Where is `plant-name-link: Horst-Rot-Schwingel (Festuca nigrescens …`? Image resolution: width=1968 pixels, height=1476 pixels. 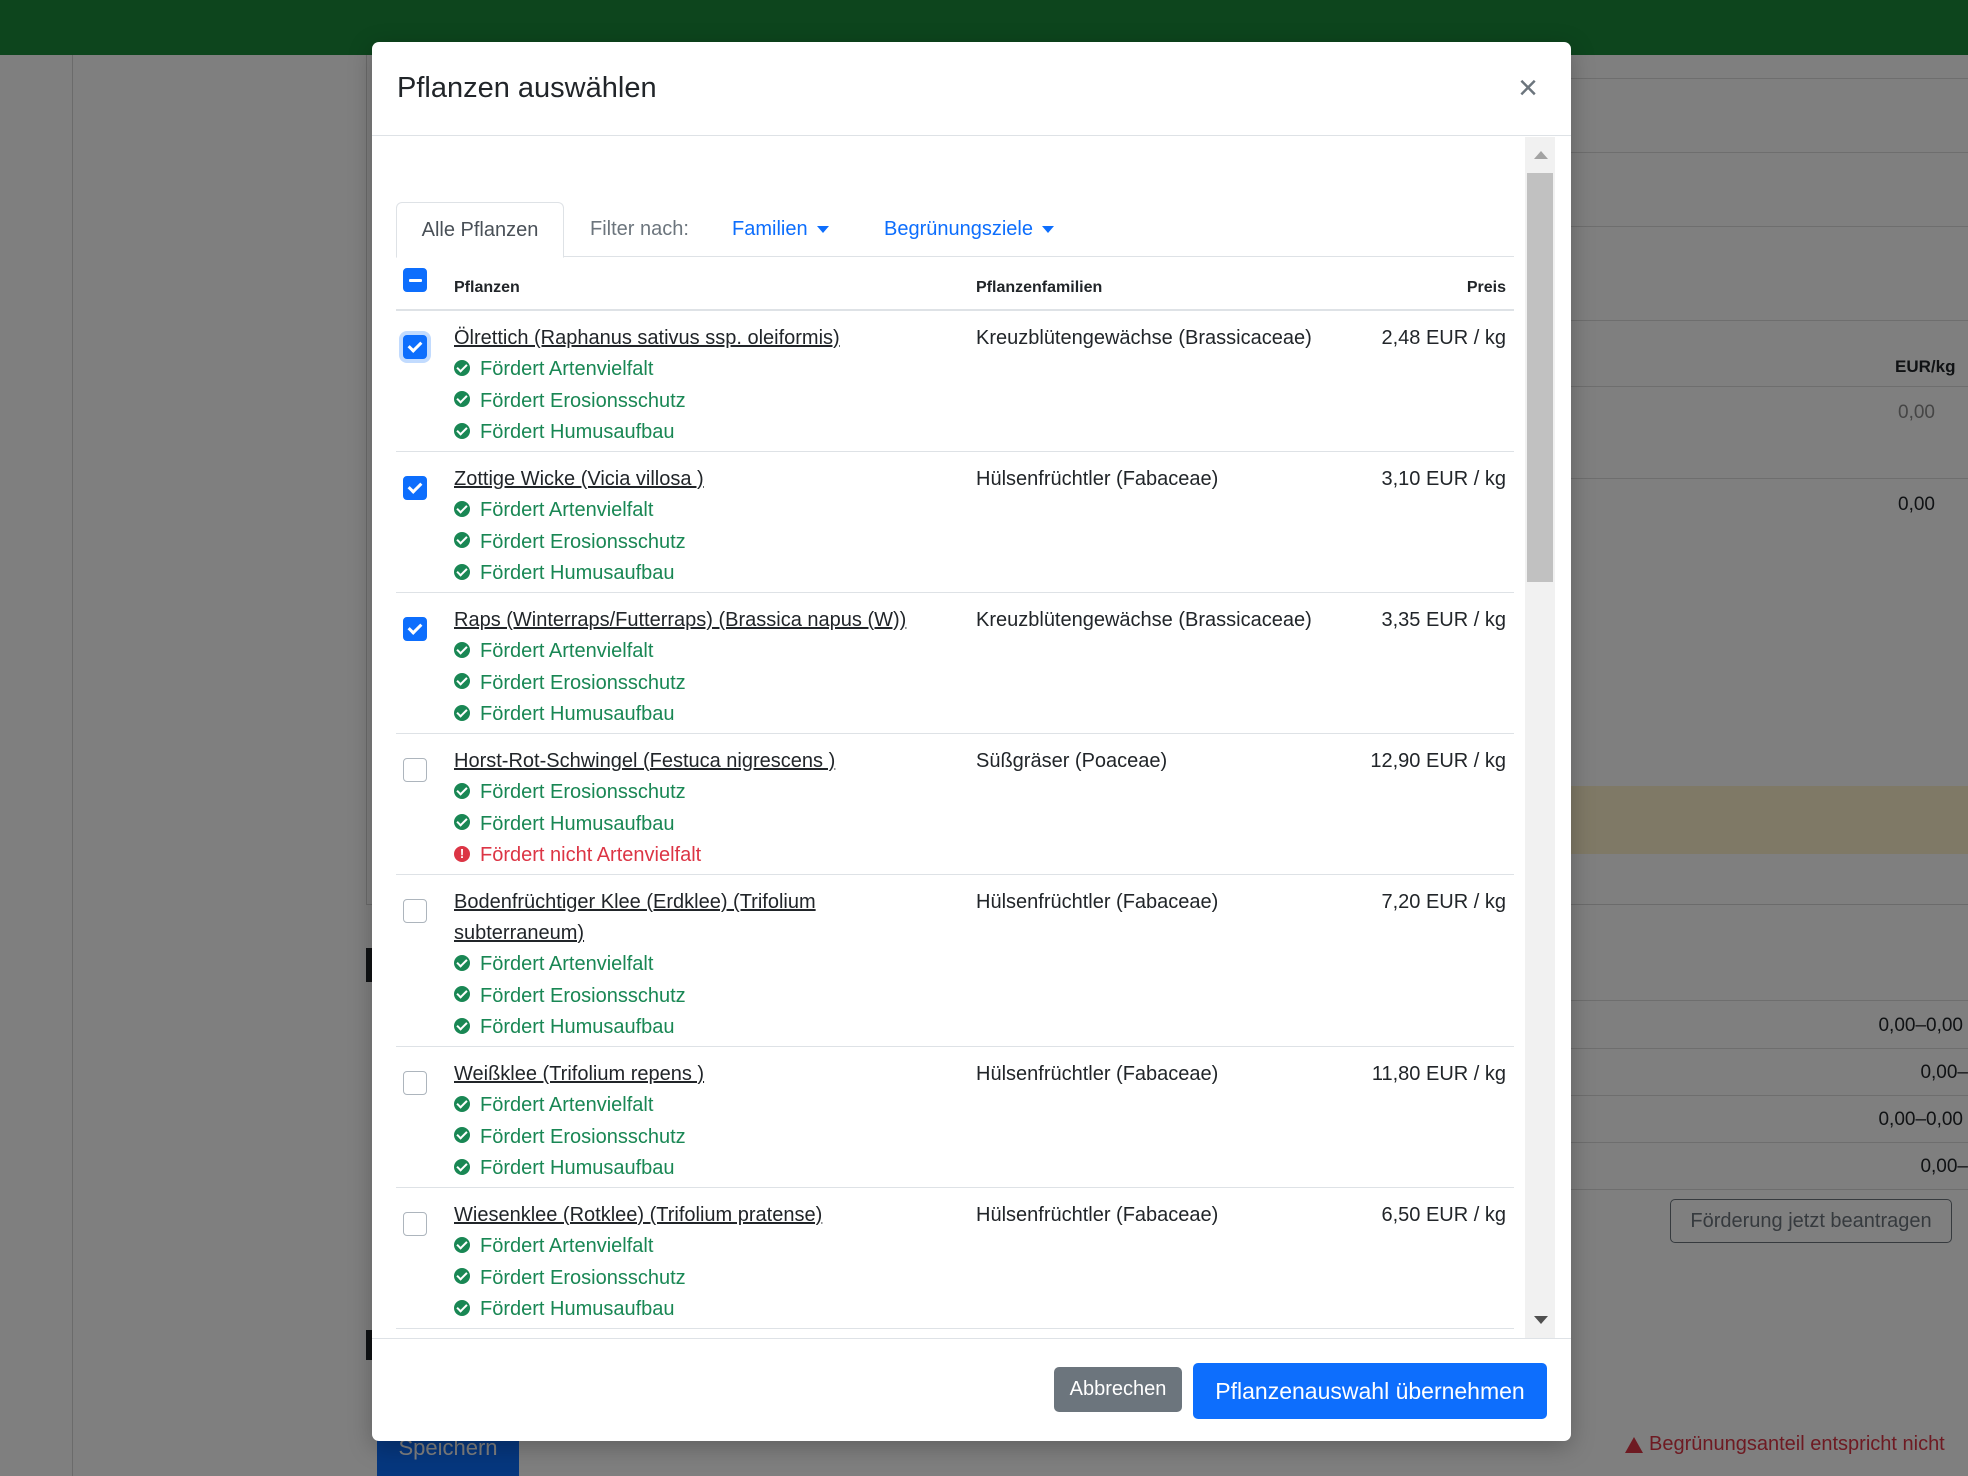
plant-name-link: Horst-Rot-Schwingel (Festuca nigrescens … is located at coordinates (694, 761).